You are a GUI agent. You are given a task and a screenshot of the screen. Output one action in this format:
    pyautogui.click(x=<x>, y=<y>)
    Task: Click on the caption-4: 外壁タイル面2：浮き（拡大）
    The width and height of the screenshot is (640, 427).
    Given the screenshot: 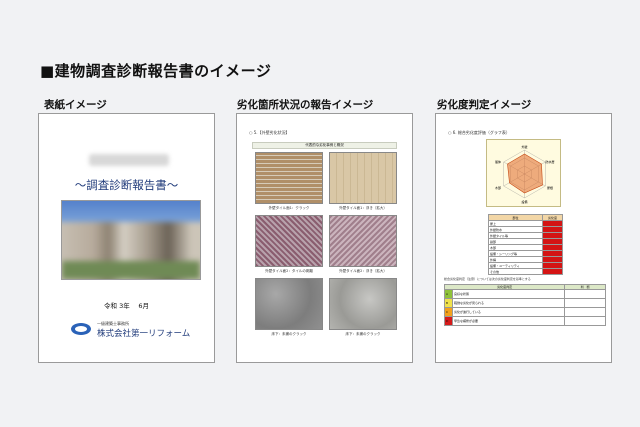 What is the action you would take?
    pyautogui.click(x=363, y=271)
    